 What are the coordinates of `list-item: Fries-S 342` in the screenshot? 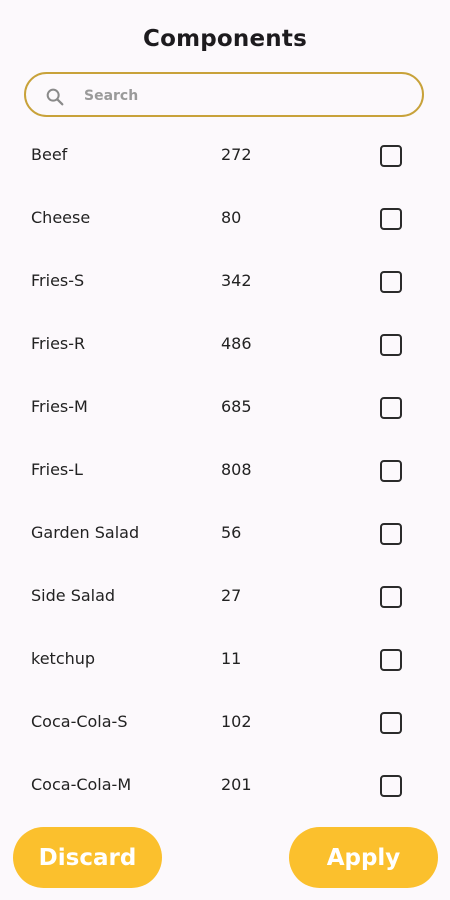 It's located at (225, 281).